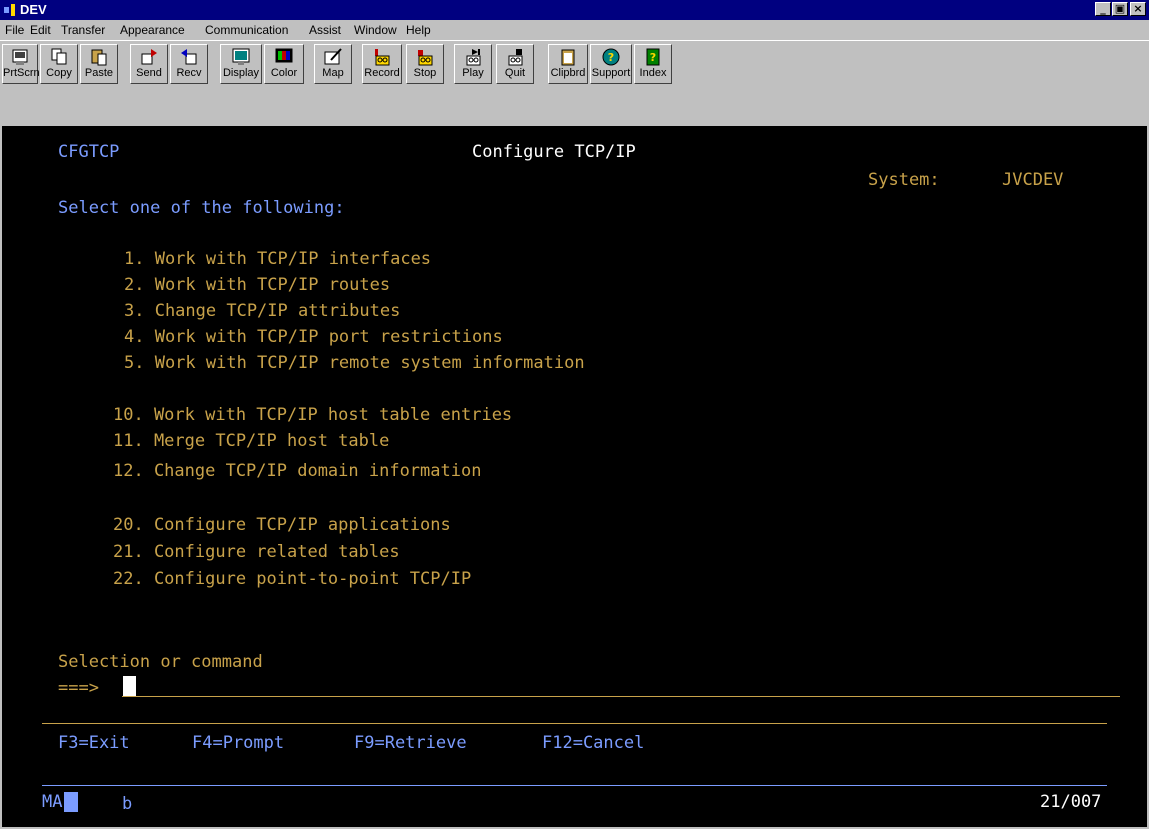  Describe the element at coordinates (1033, 180) in the screenshot. I see `system-name: JVCDEV` at that location.